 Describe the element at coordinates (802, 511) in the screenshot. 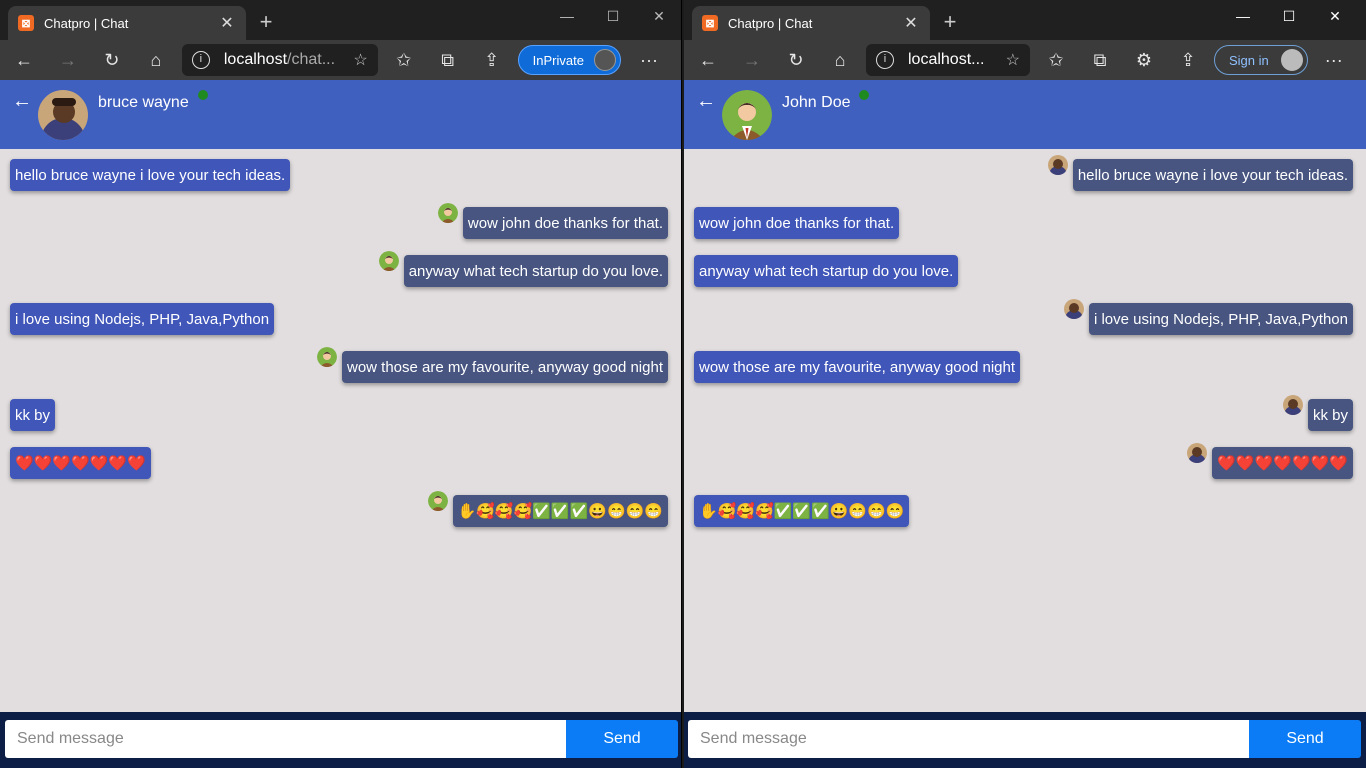

I see `received-message-bubble: ✋🥰🥰🥰✅✅✅😀😁😁😁` at that location.